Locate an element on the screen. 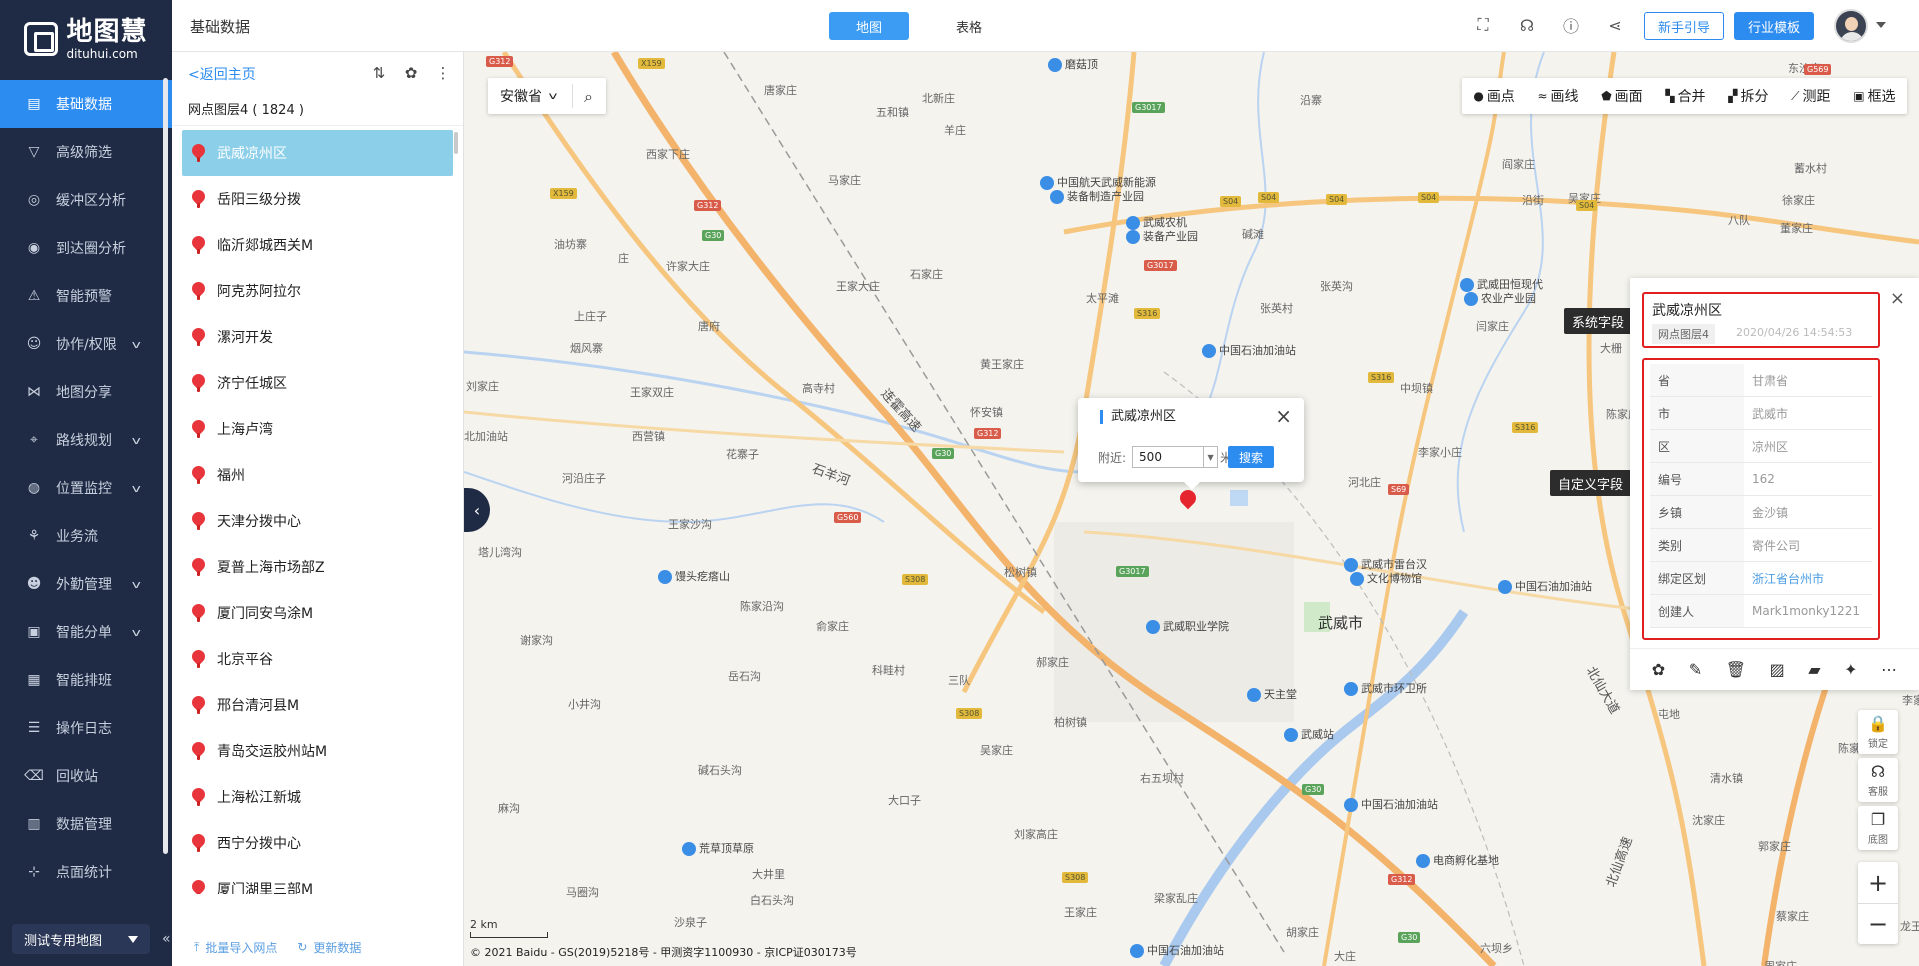 The height and width of the screenshot is (966, 1919). point-list-item: 青岛交运胶州站M is located at coordinates (317, 751).